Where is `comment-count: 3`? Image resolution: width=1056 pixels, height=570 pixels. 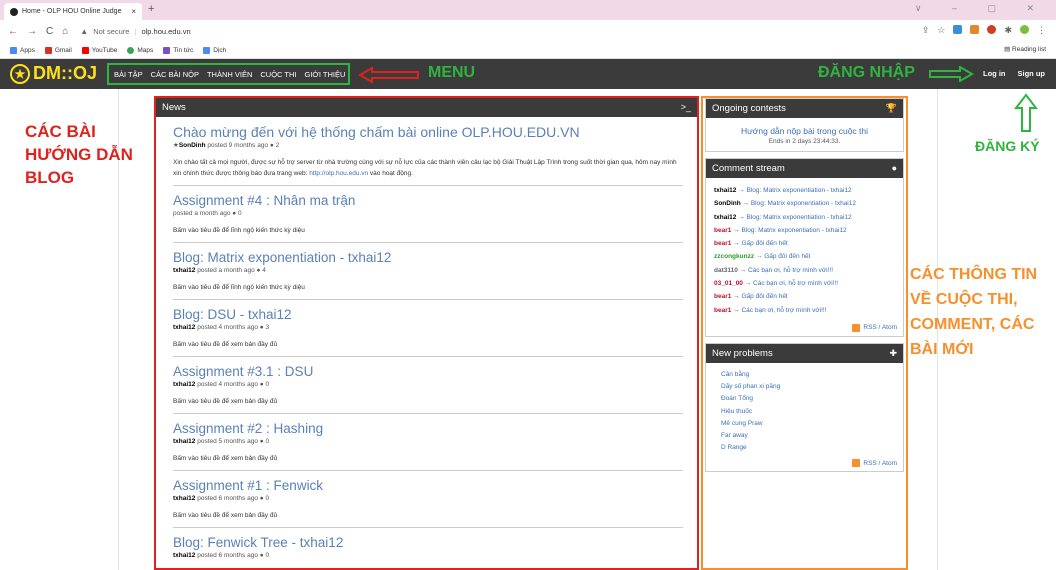
comment-count: 3 is located at coordinates (267, 327).